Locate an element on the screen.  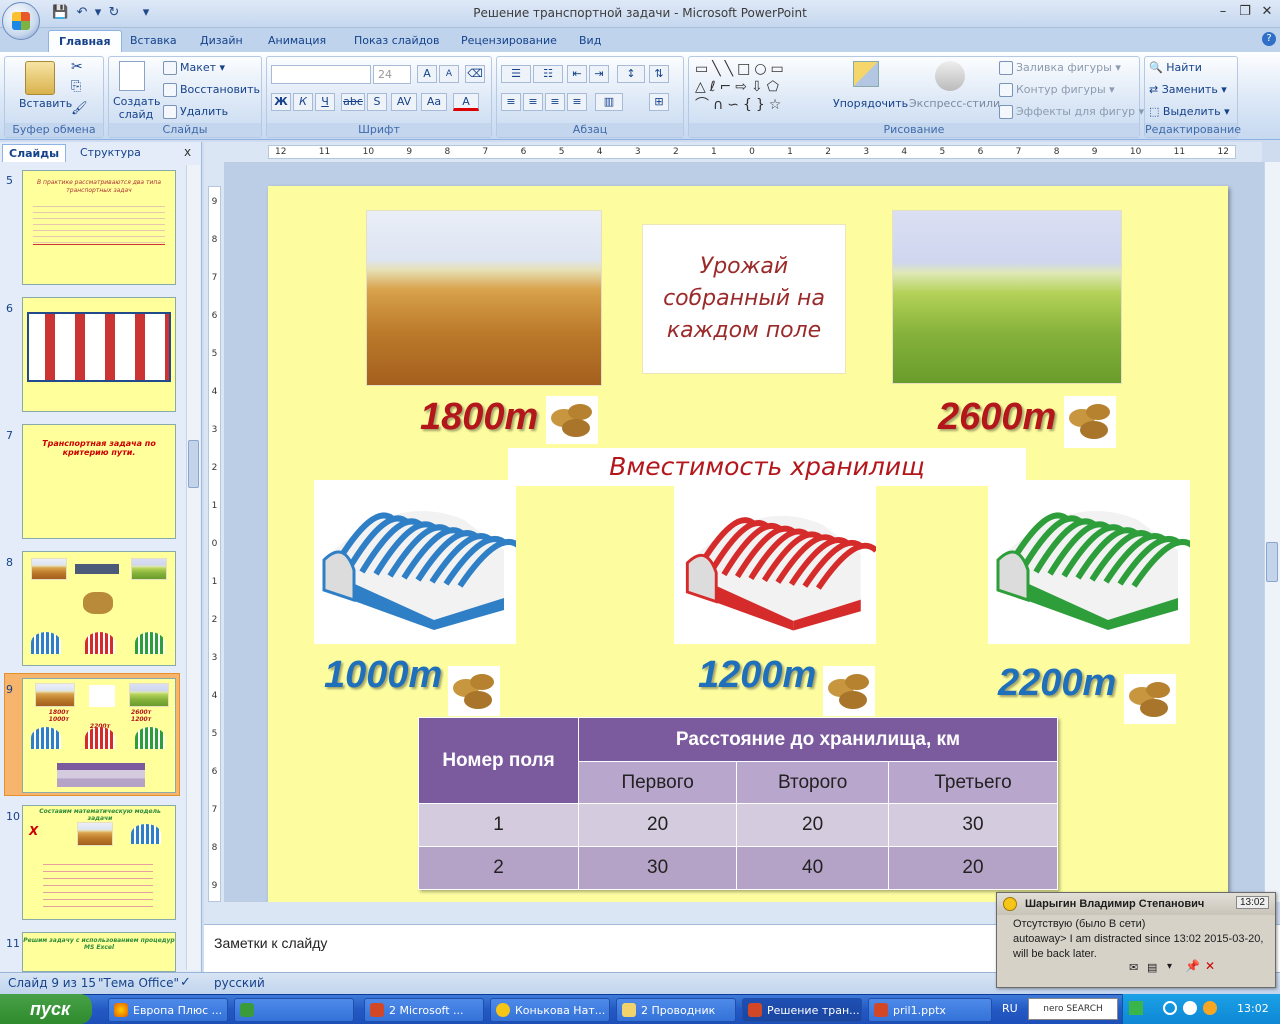
tab-insert: Вставка is located at coordinates (153, 41).